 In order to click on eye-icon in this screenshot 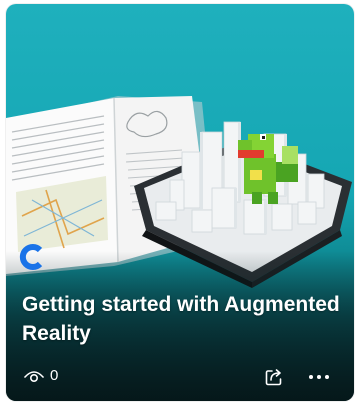, I will do `click(34, 376)`.